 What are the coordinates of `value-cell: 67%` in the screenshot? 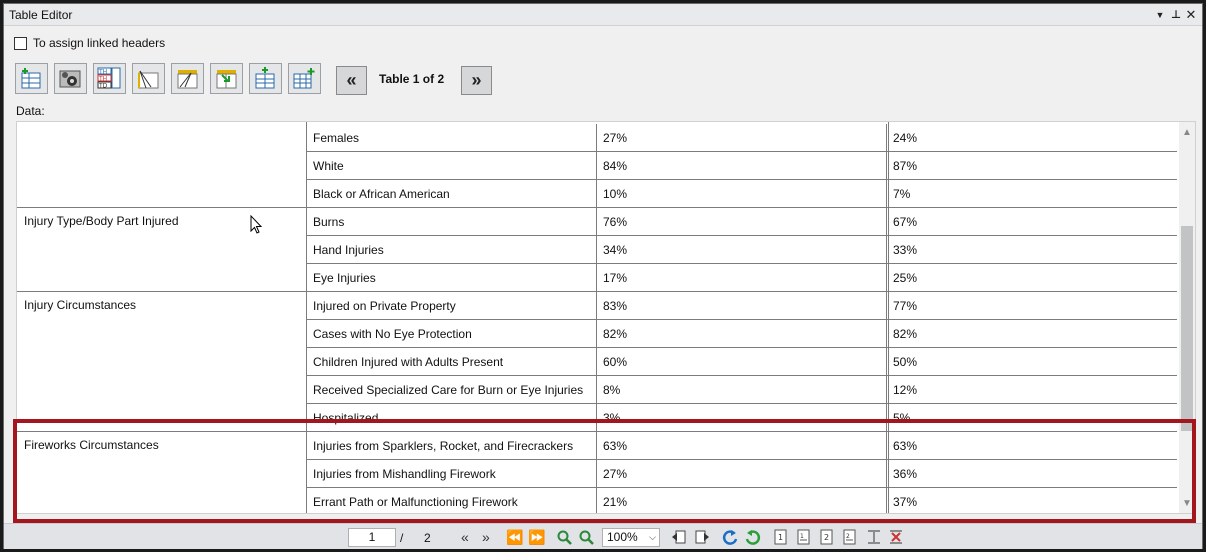 It's located at (1031, 222).